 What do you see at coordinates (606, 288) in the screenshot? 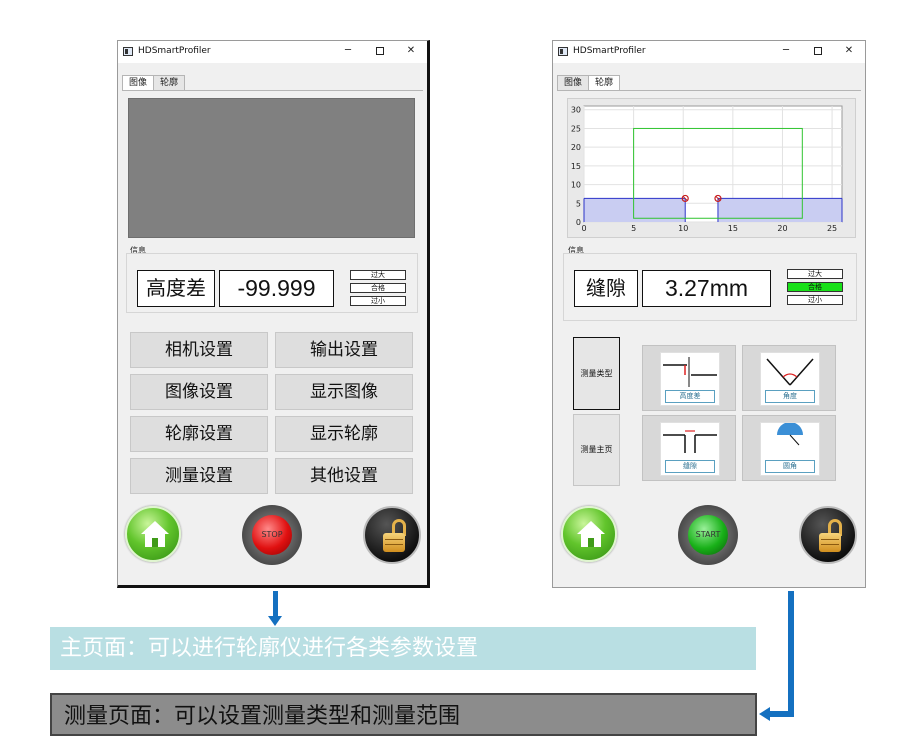
I see `measure-type-label: 缝隙` at bounding box center [606, 288].